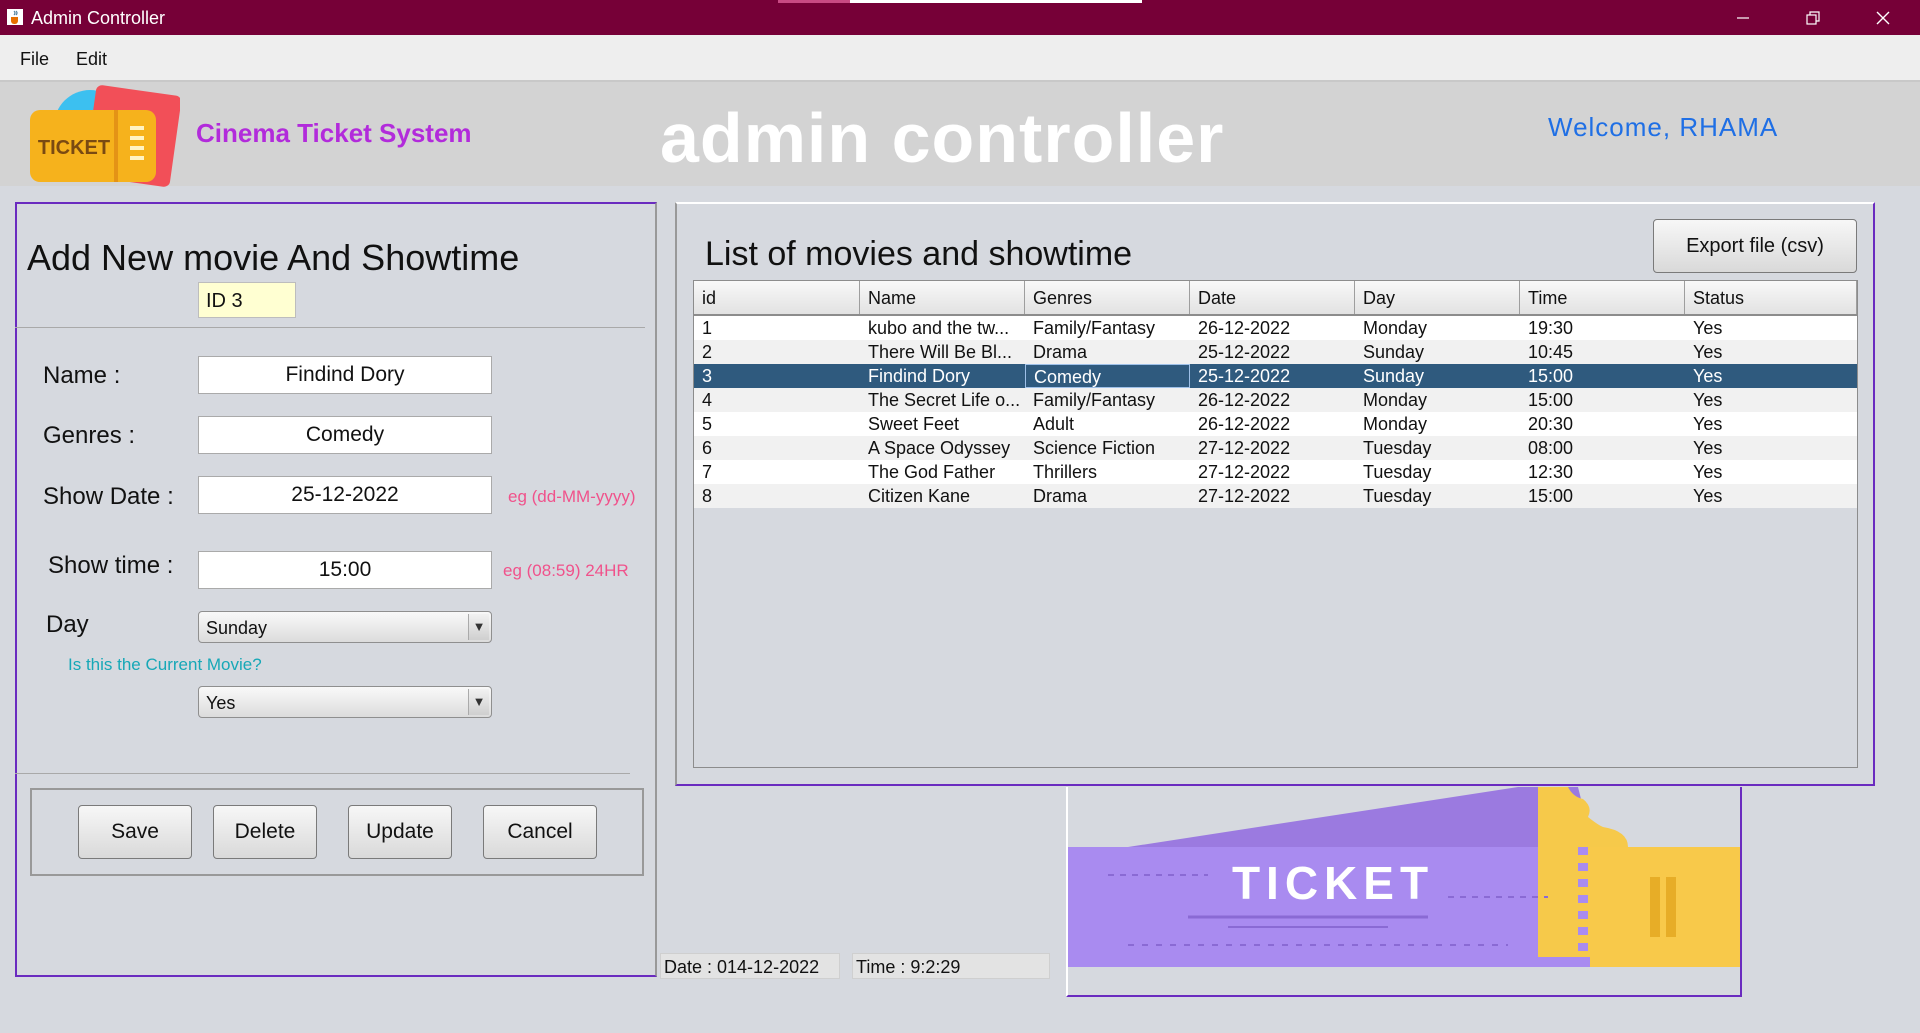 This screenshot has height=1033, width=1920. What do you see at coordinates (1333, 883) in the screenshot?
I see `ticket-banner-text: TICKET` at bounding box center [1333, 883].